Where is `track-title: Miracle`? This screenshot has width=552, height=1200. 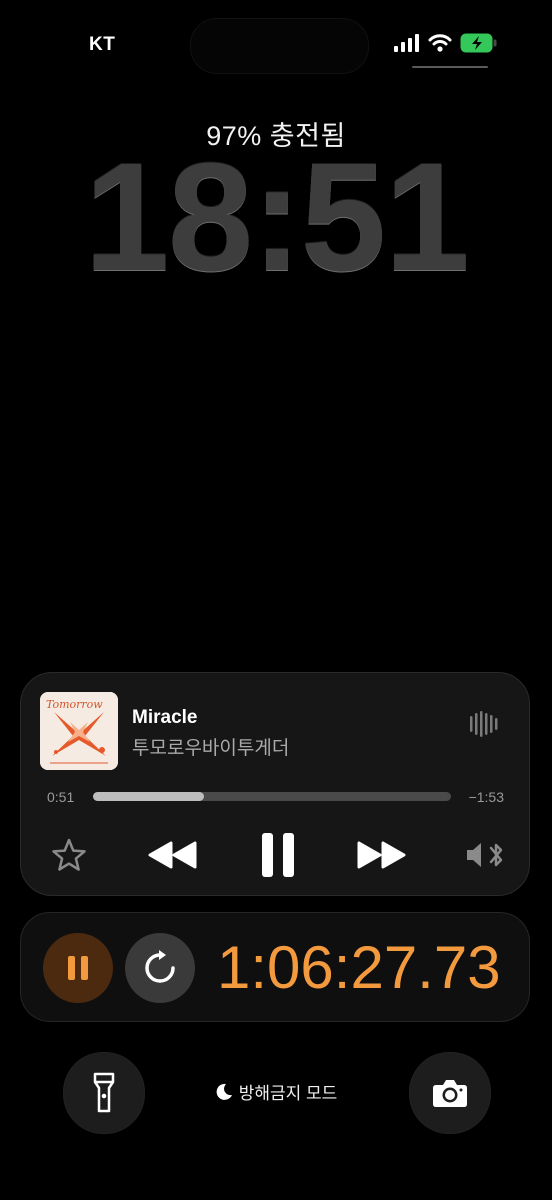
track-title: Miracle is located at coordinates (165, 717).